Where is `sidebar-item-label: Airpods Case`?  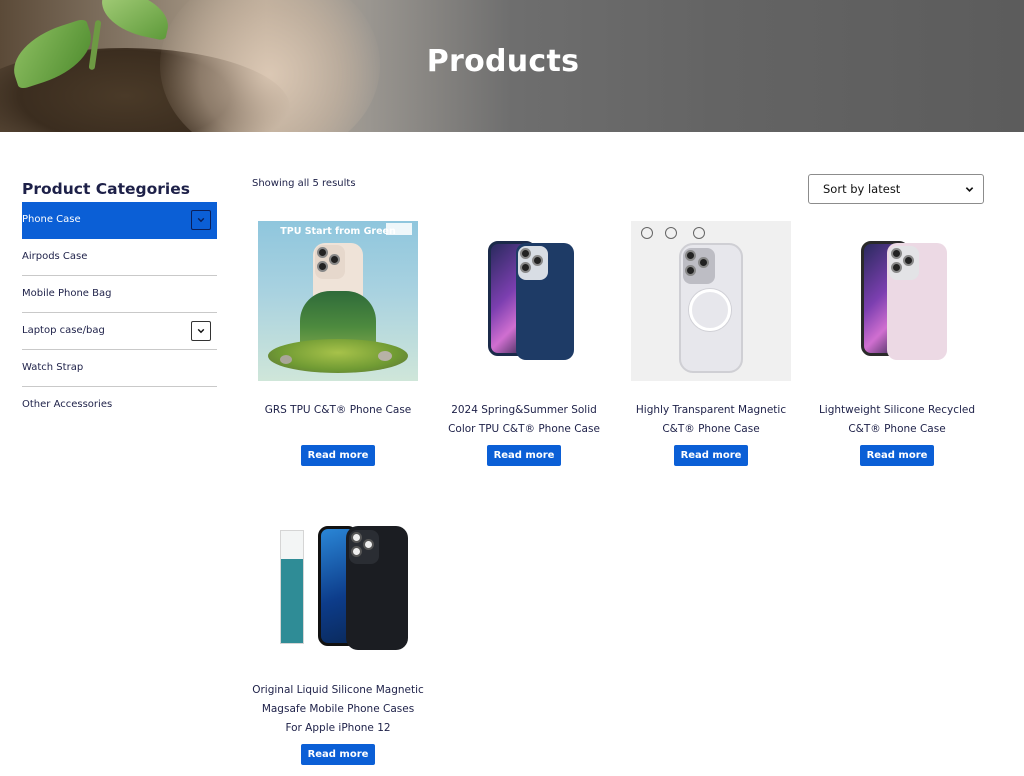
sidebar-item-label: Airpods Case is located at coordinates (55, 256).